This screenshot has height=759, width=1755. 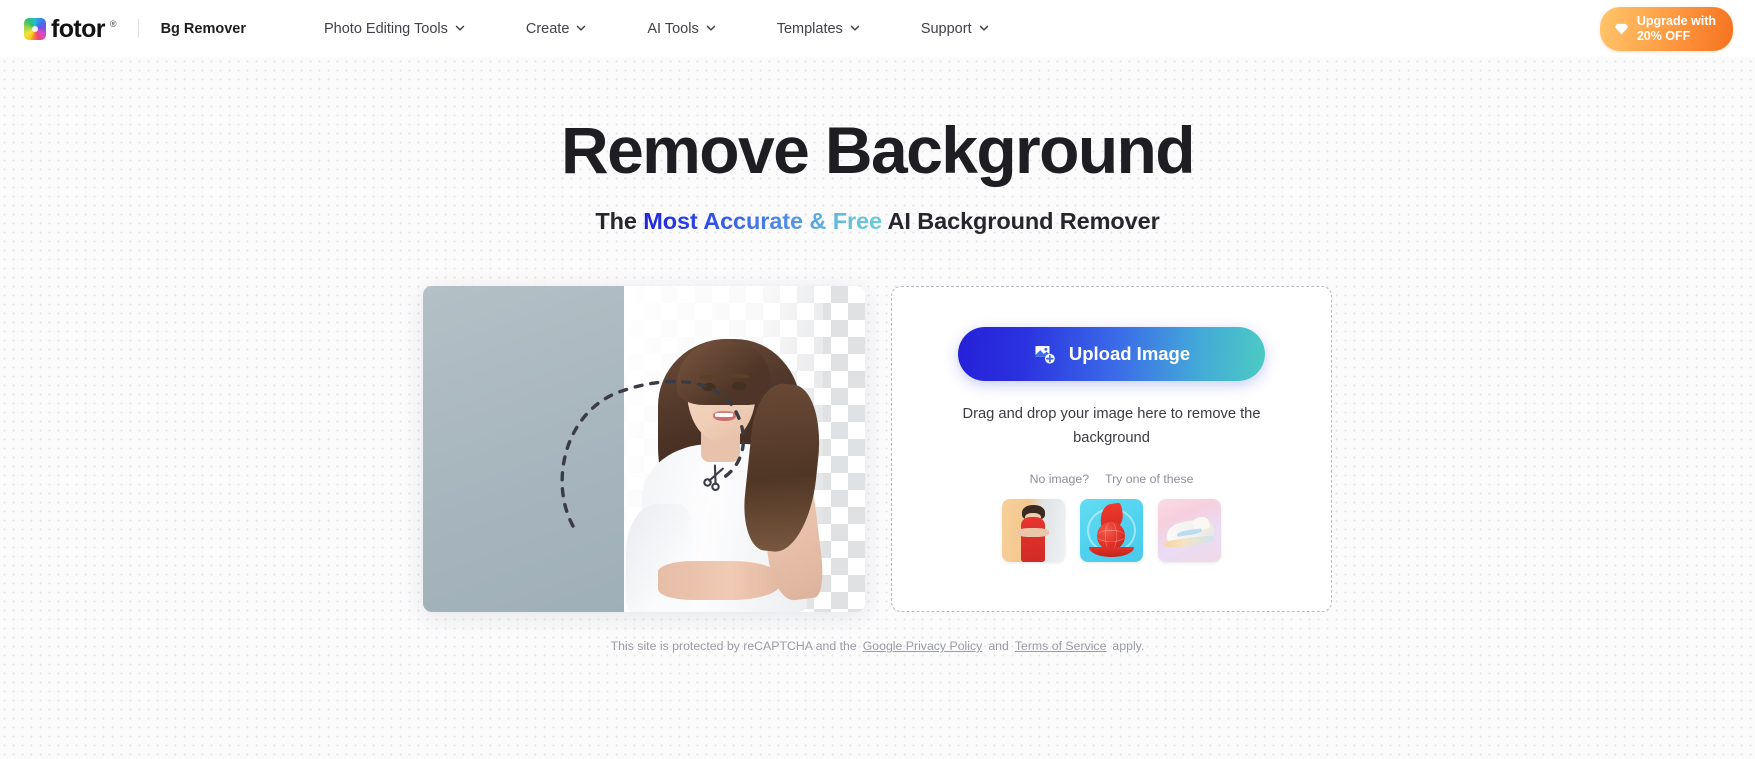 I want to click on image-plus-icon, so click(x=1044, y=354).